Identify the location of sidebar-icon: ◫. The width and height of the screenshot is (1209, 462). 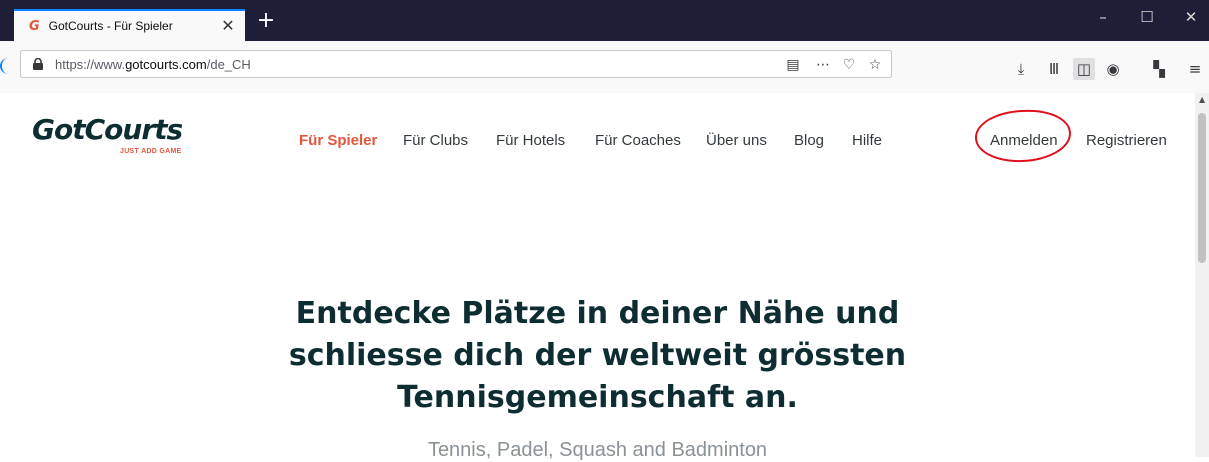
(1084, 69).